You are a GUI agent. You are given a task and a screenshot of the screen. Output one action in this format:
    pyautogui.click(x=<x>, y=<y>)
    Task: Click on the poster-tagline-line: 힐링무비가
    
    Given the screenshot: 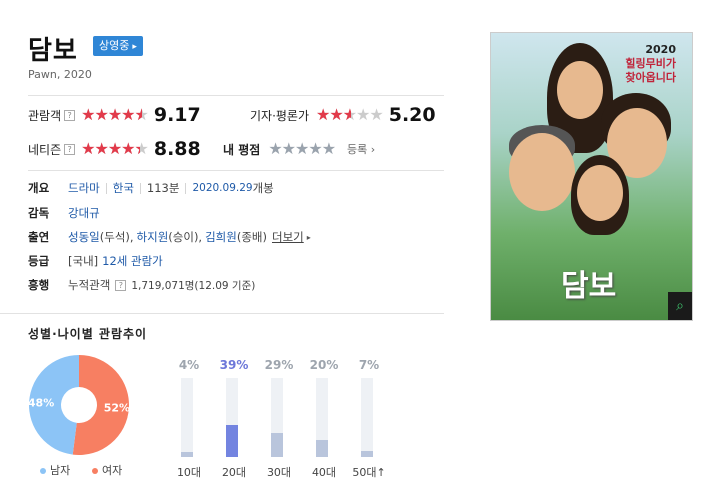 What is the action you would take?
    pyautogui.click(x=650, y=63)
    